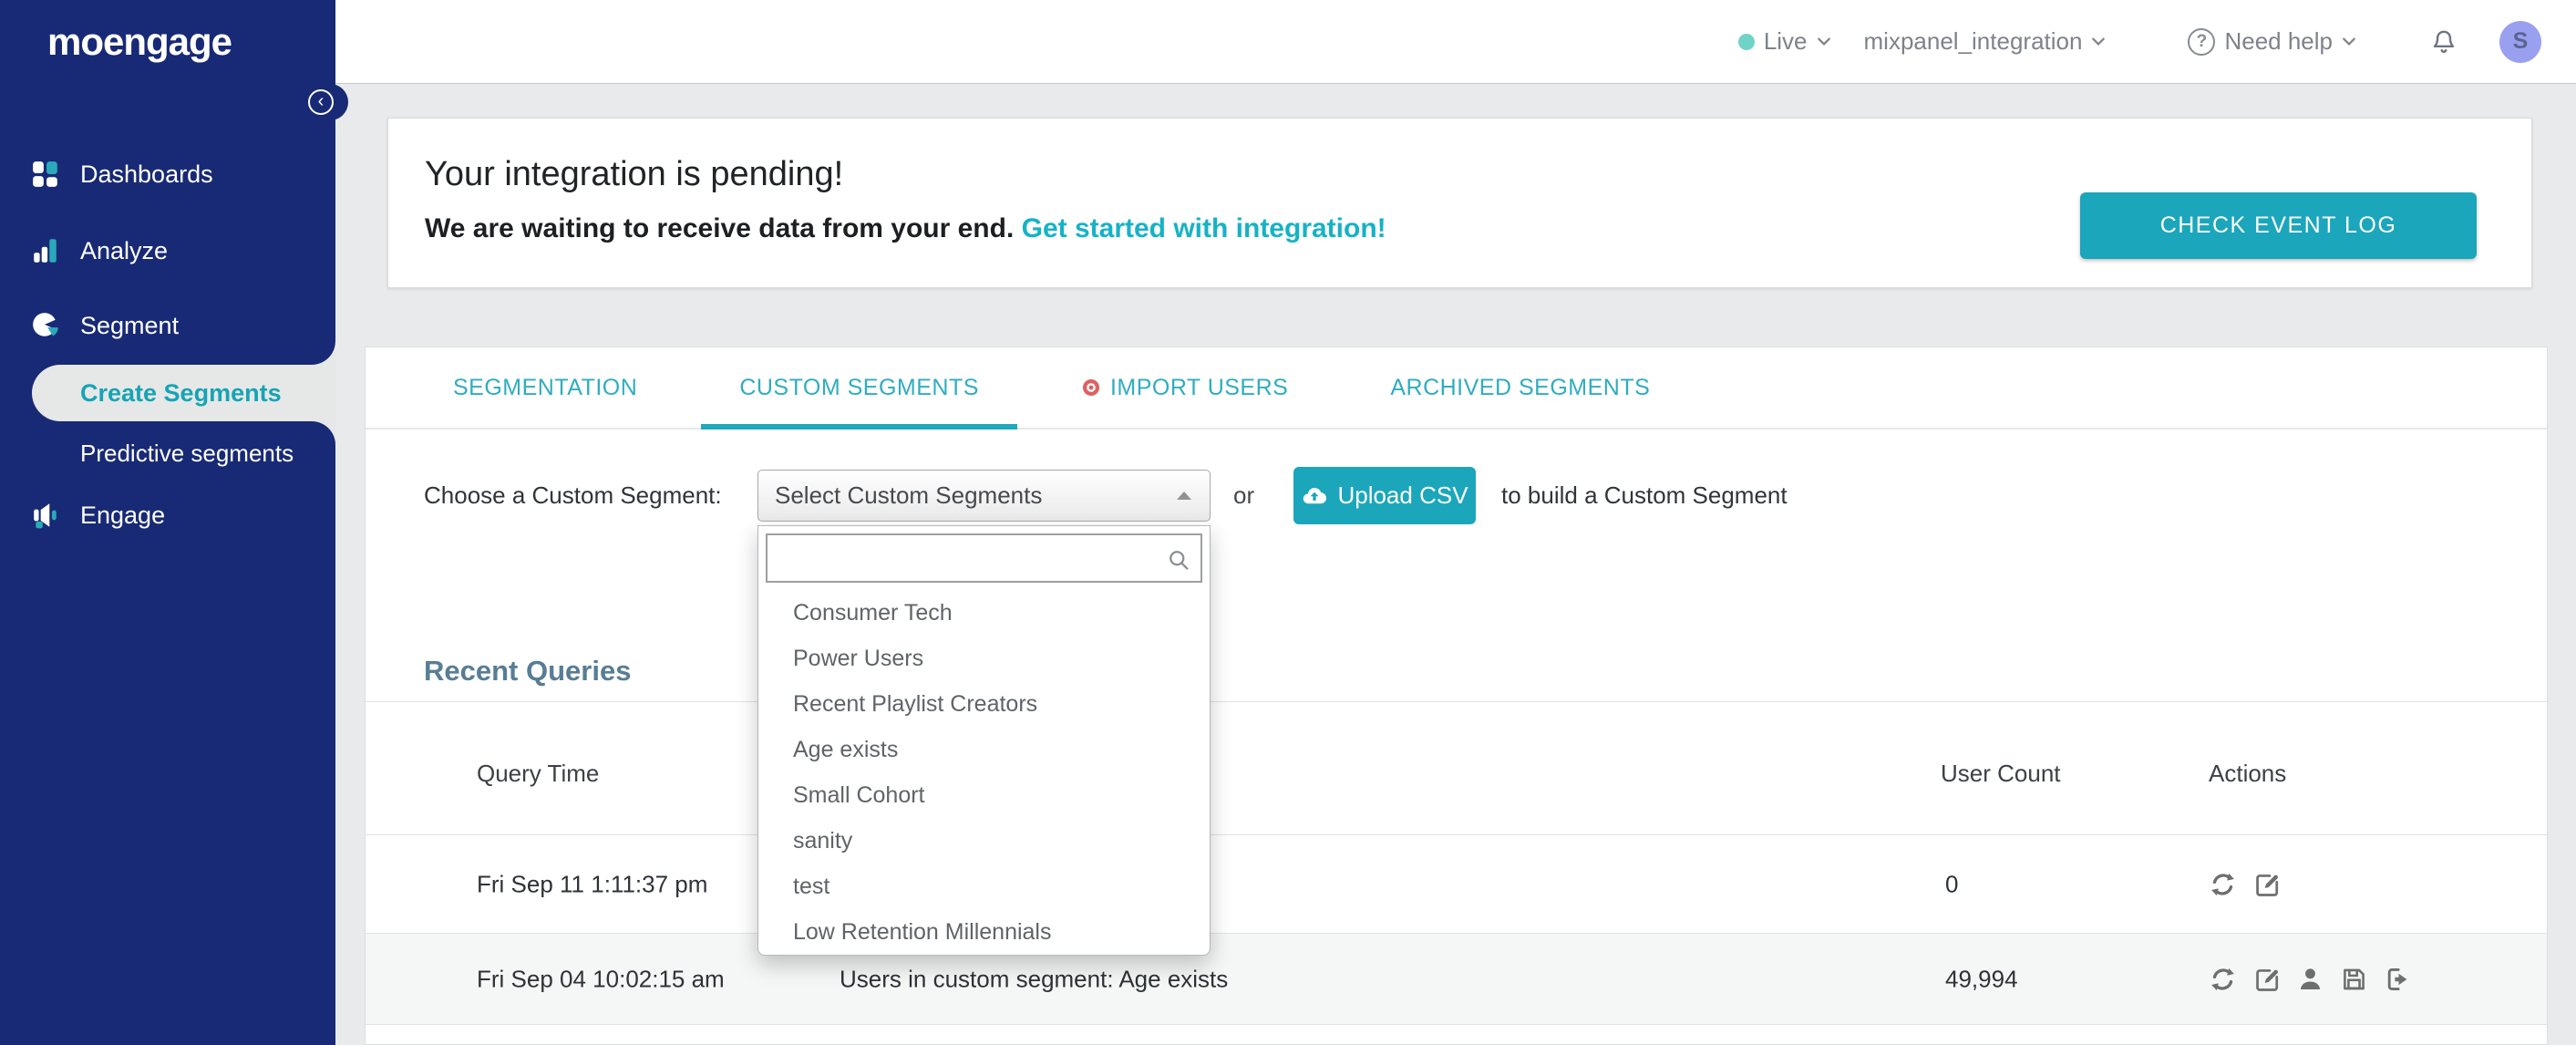  Describe the element at coordinates (984, 886) in the screenshot. I see `dropdown-option: test` at that location.